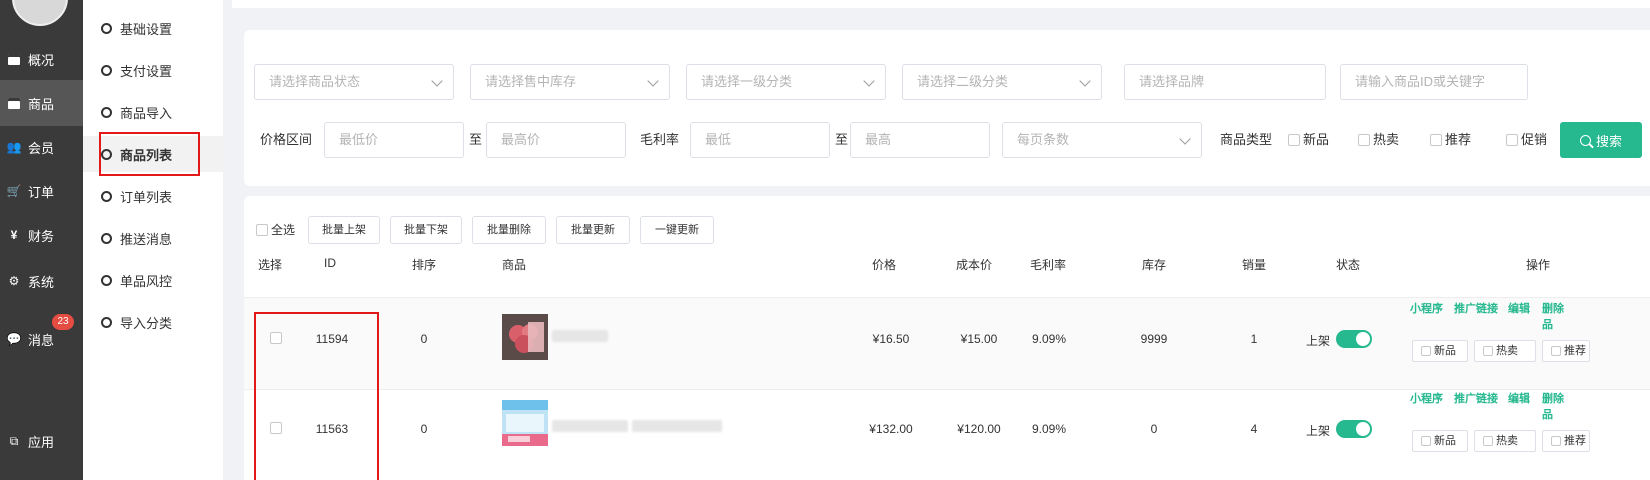  I want to click on nav-members: 👥 会员, so click(41, 147).